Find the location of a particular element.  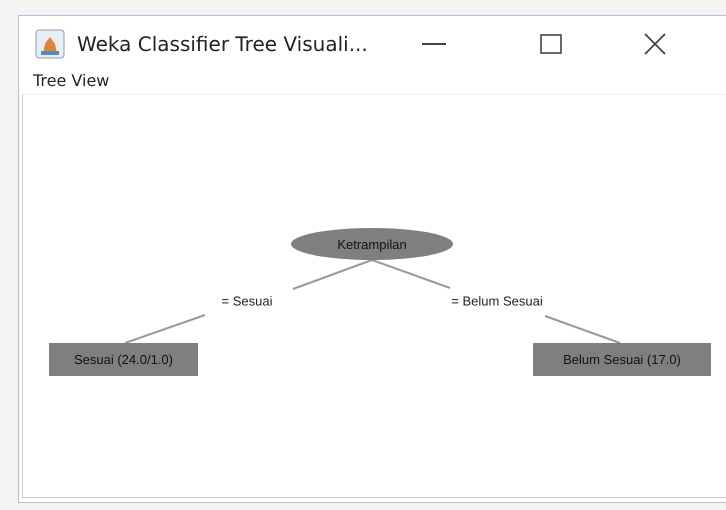

maximize-icon is located at coordinates (551, 44).